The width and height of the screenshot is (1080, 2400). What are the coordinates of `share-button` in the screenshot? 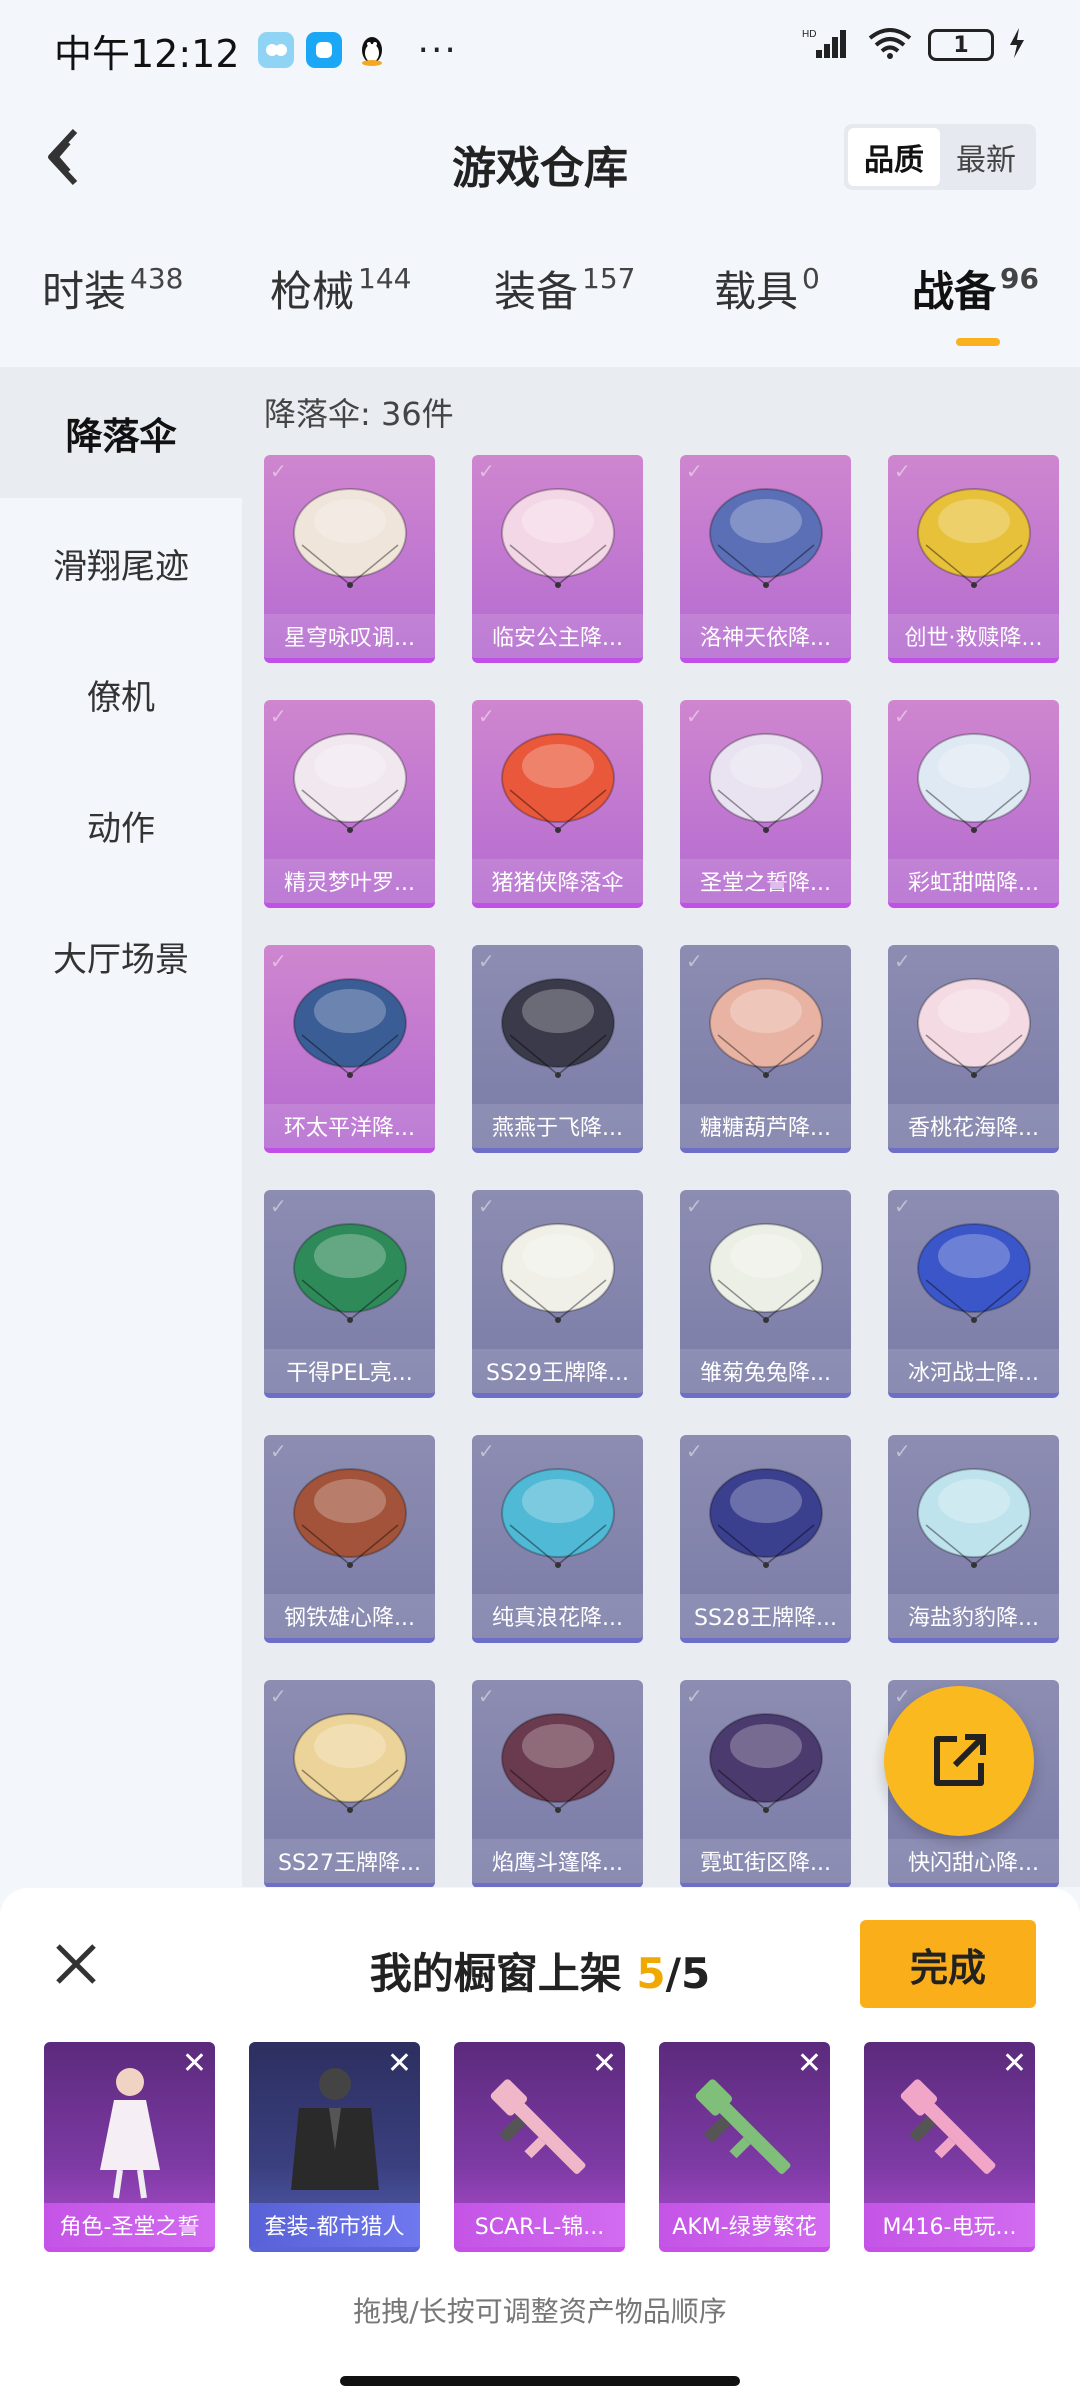 It's located at (959, 1761).